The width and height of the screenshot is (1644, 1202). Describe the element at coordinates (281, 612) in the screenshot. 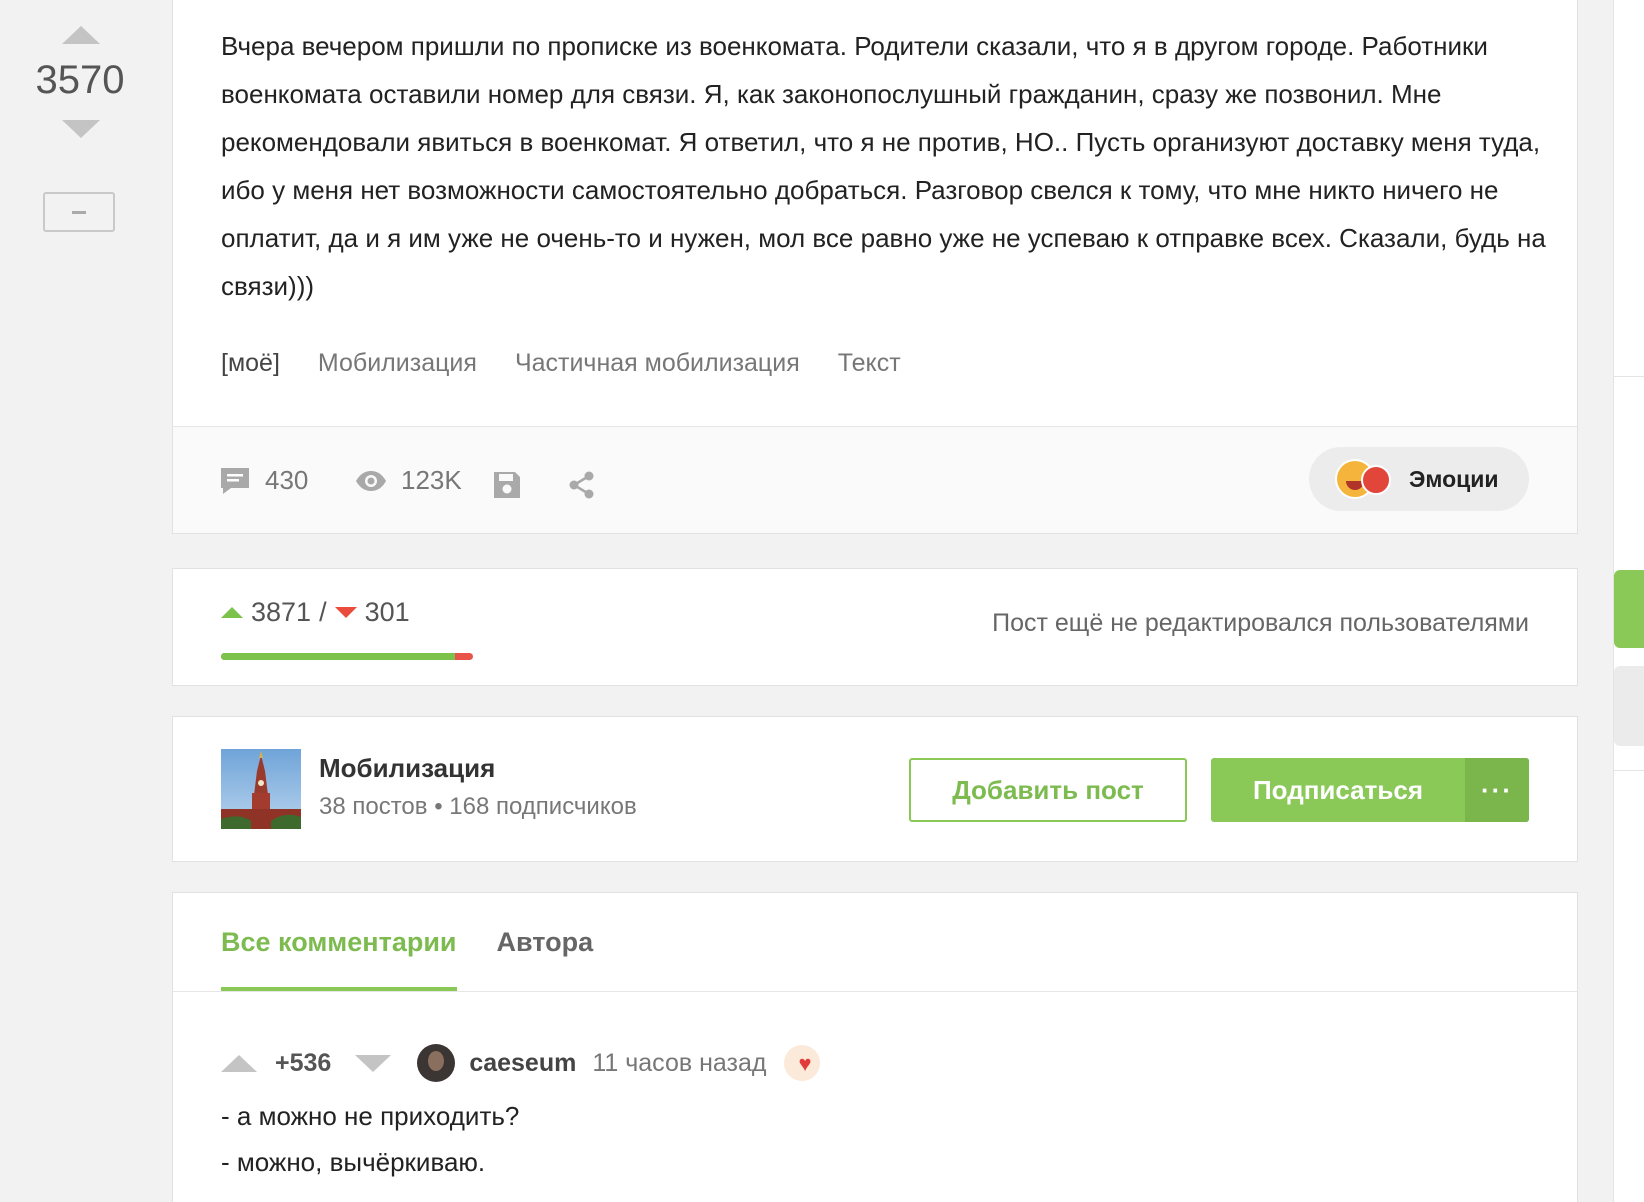

I see `plus-count: 3871` at that location.